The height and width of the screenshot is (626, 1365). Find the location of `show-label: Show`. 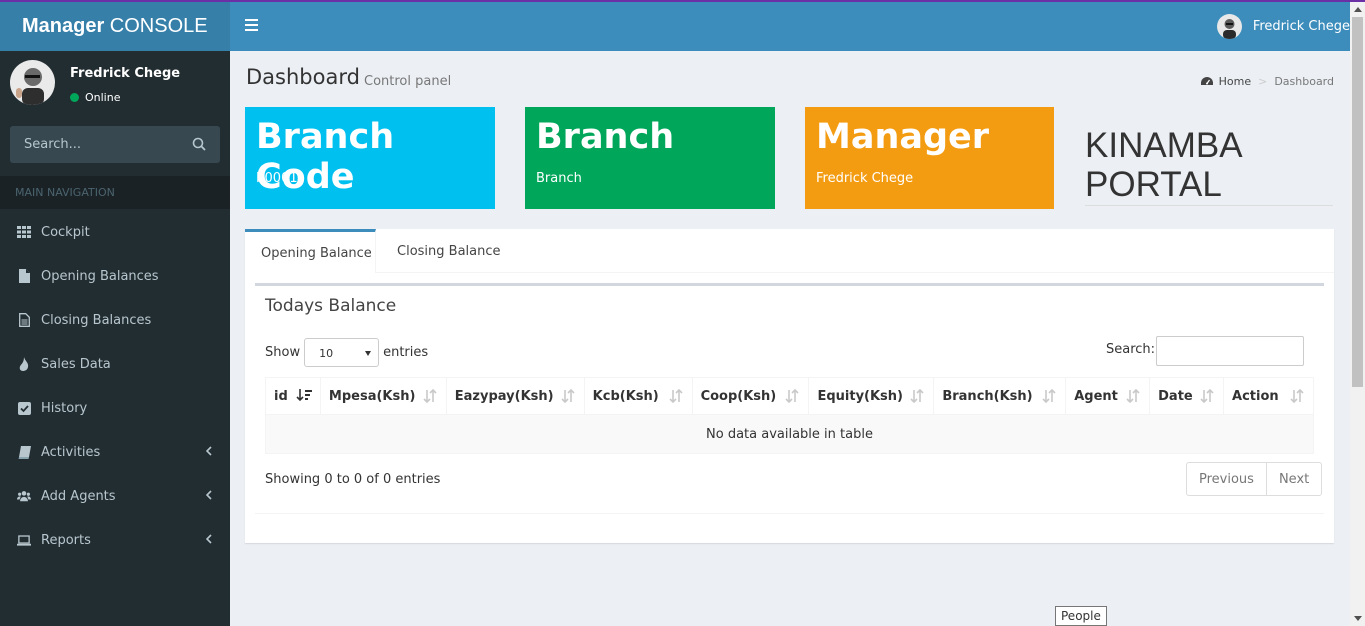

show-label: Show is located at coordinates (283, 352).